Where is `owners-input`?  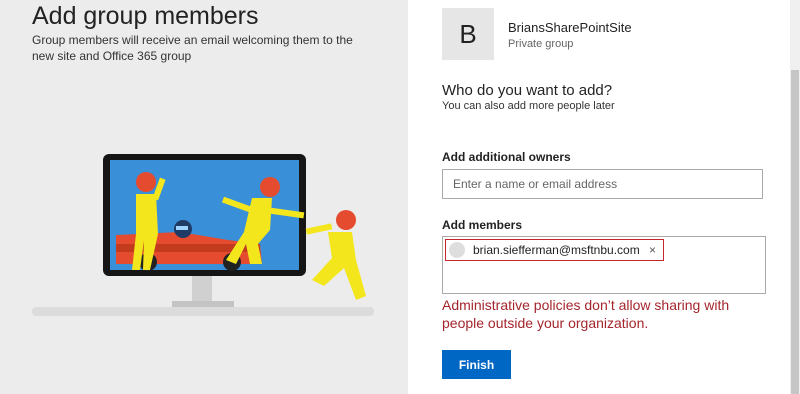 owners-input is located at coordinates (602, 184).